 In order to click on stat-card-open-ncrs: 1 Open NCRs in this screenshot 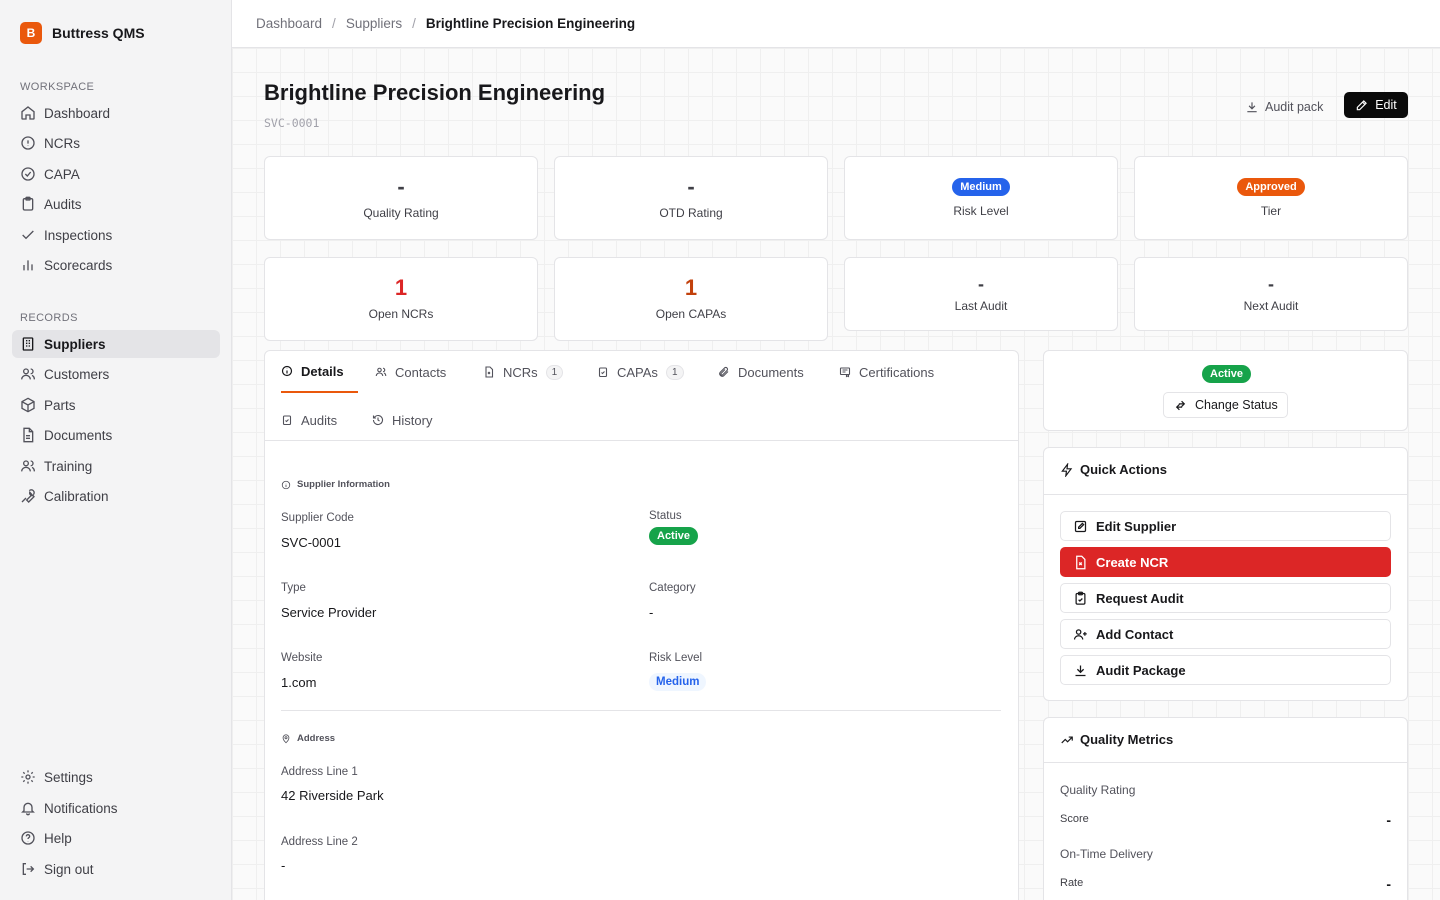, I will do `click(401, 299)`.